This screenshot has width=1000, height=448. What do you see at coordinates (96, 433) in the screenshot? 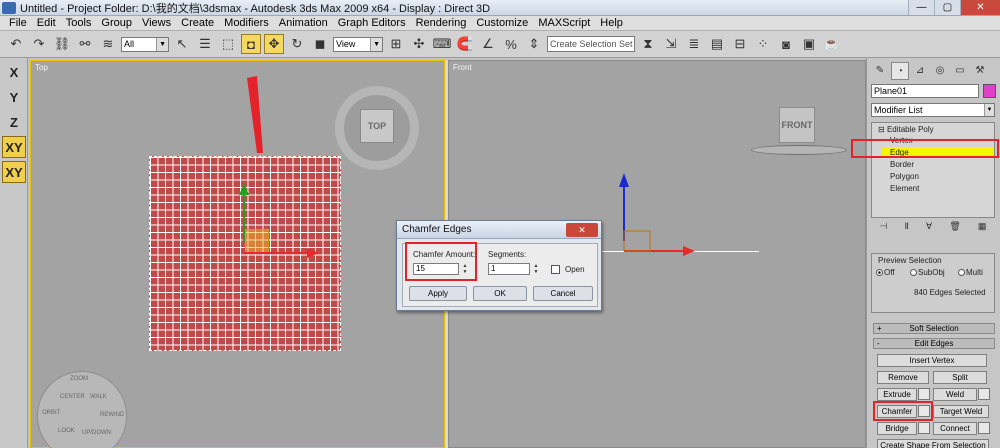
I see `wheel-updown: UP/DOWN` at bounding box center [96, 433].